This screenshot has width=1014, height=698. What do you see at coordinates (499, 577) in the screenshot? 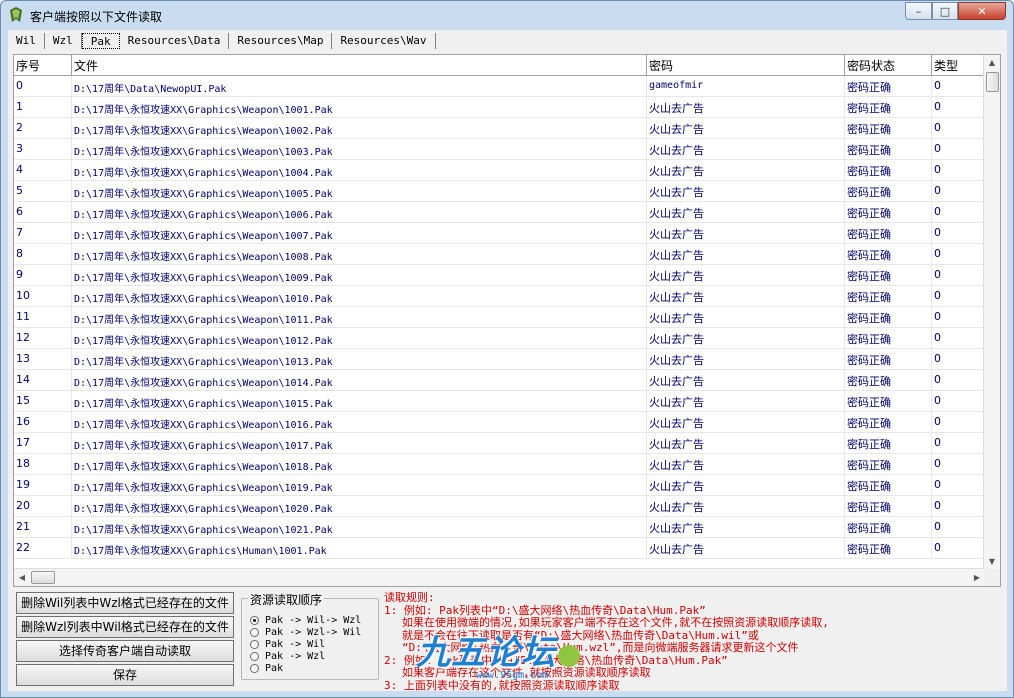
I see `horizontal-scrollbar: ◀ ▶` at bounding box center [499, 577].